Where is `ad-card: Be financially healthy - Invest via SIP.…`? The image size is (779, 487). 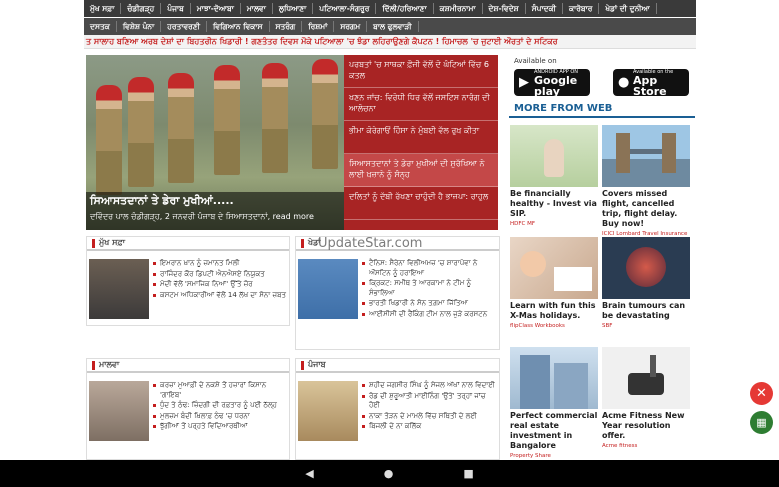
ad-card: Be financially healthy - Invest via SIP.… is located at coordinates (554, 176).